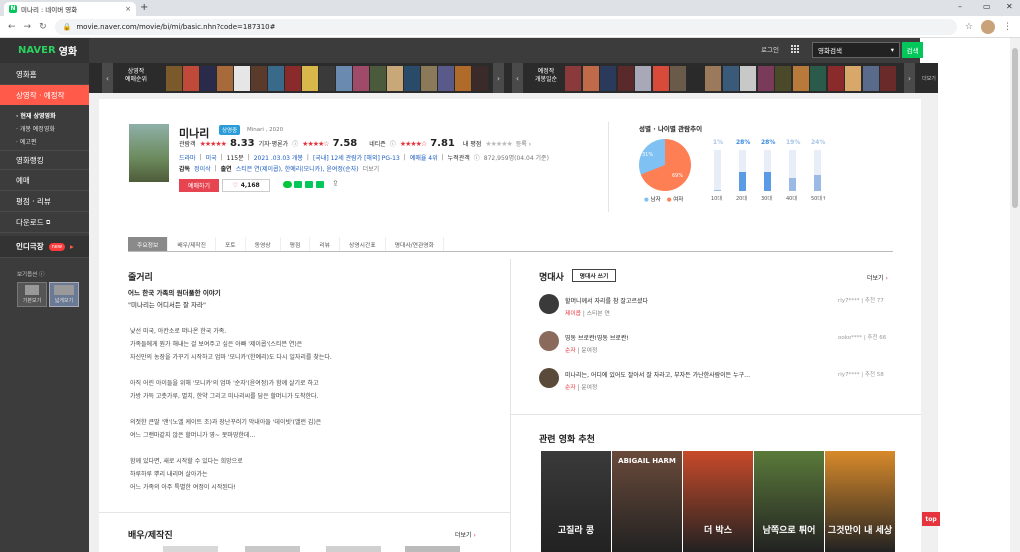 This screenshot has width=1020, height=552. Describe the element at coordinates (44, 160) in the screenshot. I see `nav-ranking: 영화랭킹` at that location.